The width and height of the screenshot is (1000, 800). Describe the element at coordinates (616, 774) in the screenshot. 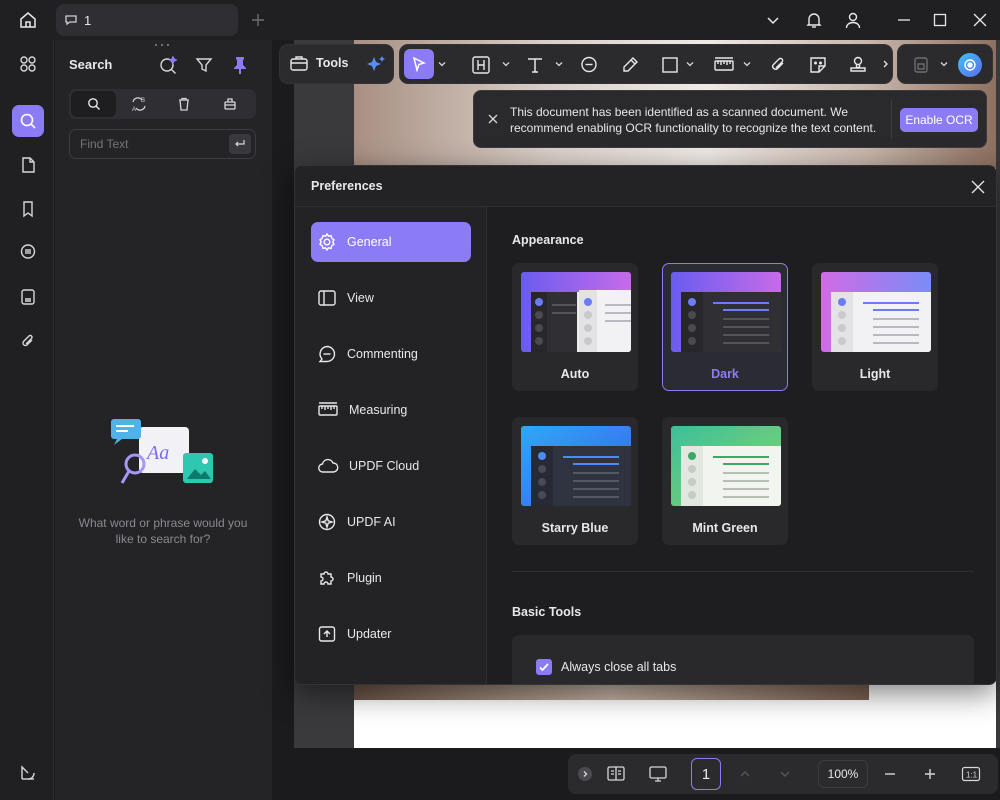

I see `reading-mode-icon` at that location.